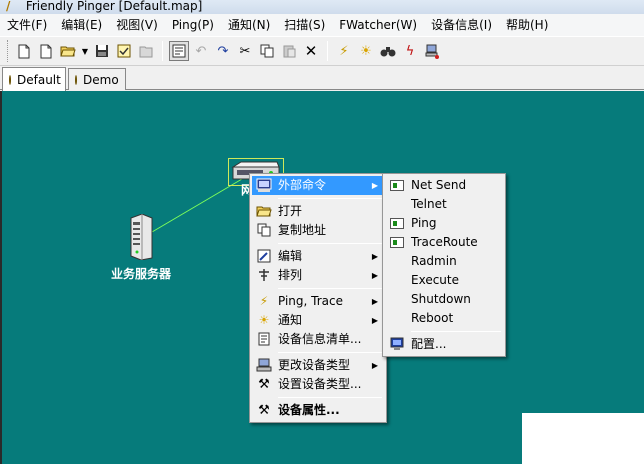 This screenshot has height=464, width=644. Describe the element at coordinates (318, 185) in the screenshot. I see `menu-item-external-commands: 外部命令 ▶` at that location.